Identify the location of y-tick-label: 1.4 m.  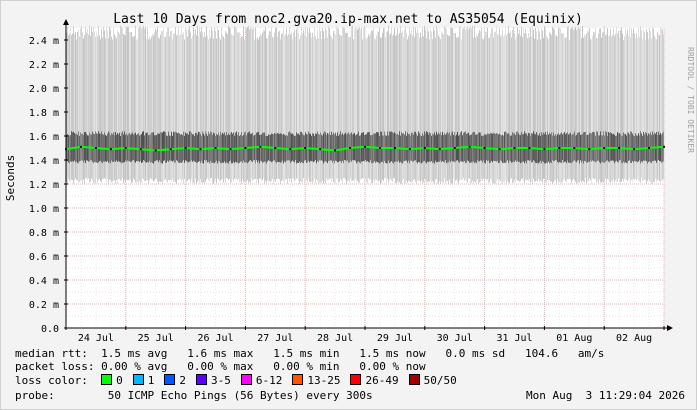
(44, 161).